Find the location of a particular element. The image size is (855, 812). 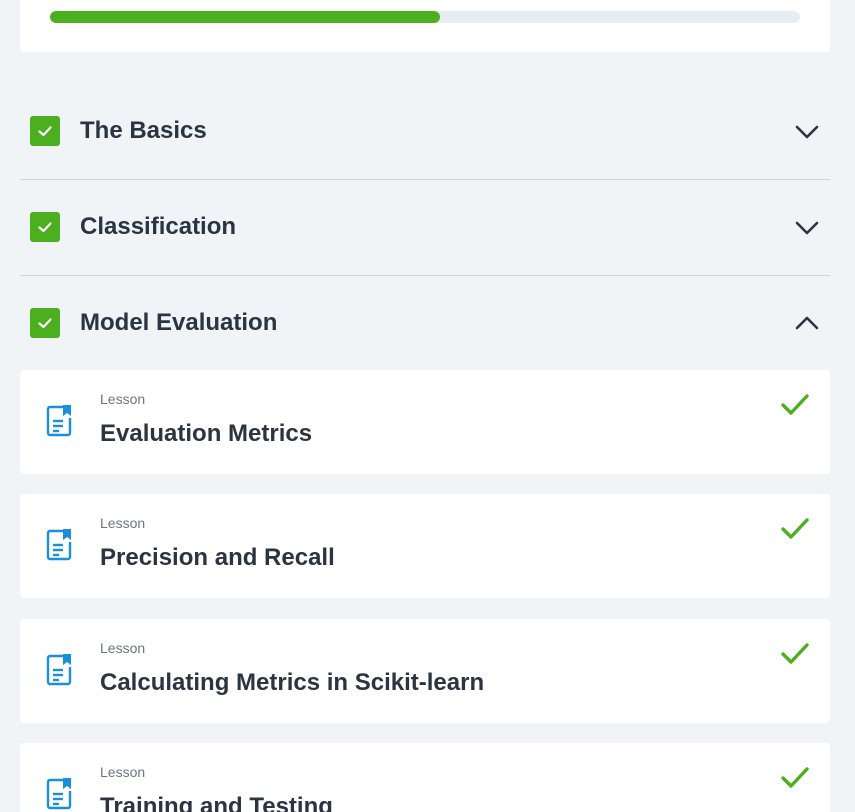

section-classification: Classification is located at coordinates (425, 227).